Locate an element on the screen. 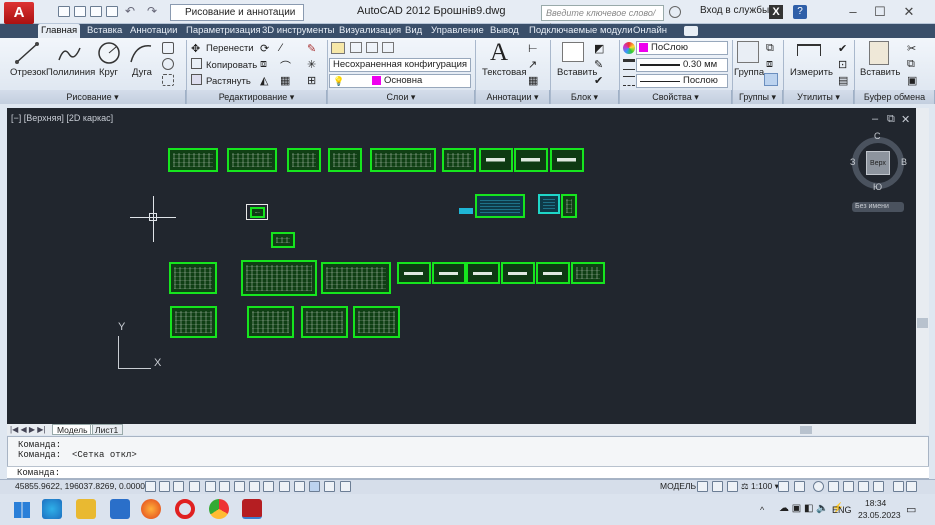 The width and height of the screenshot is (935, 525). signin-button: Вход в службы is located at coordinates (734, 10).